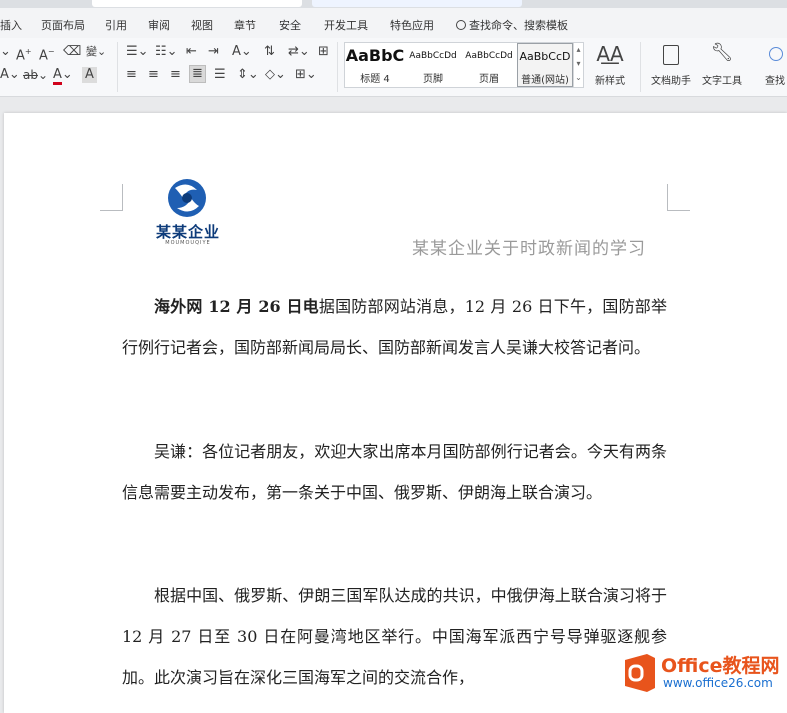 The height and width of the screenshot is (713, 787). I want to click on find-icon, so click(776, 54).